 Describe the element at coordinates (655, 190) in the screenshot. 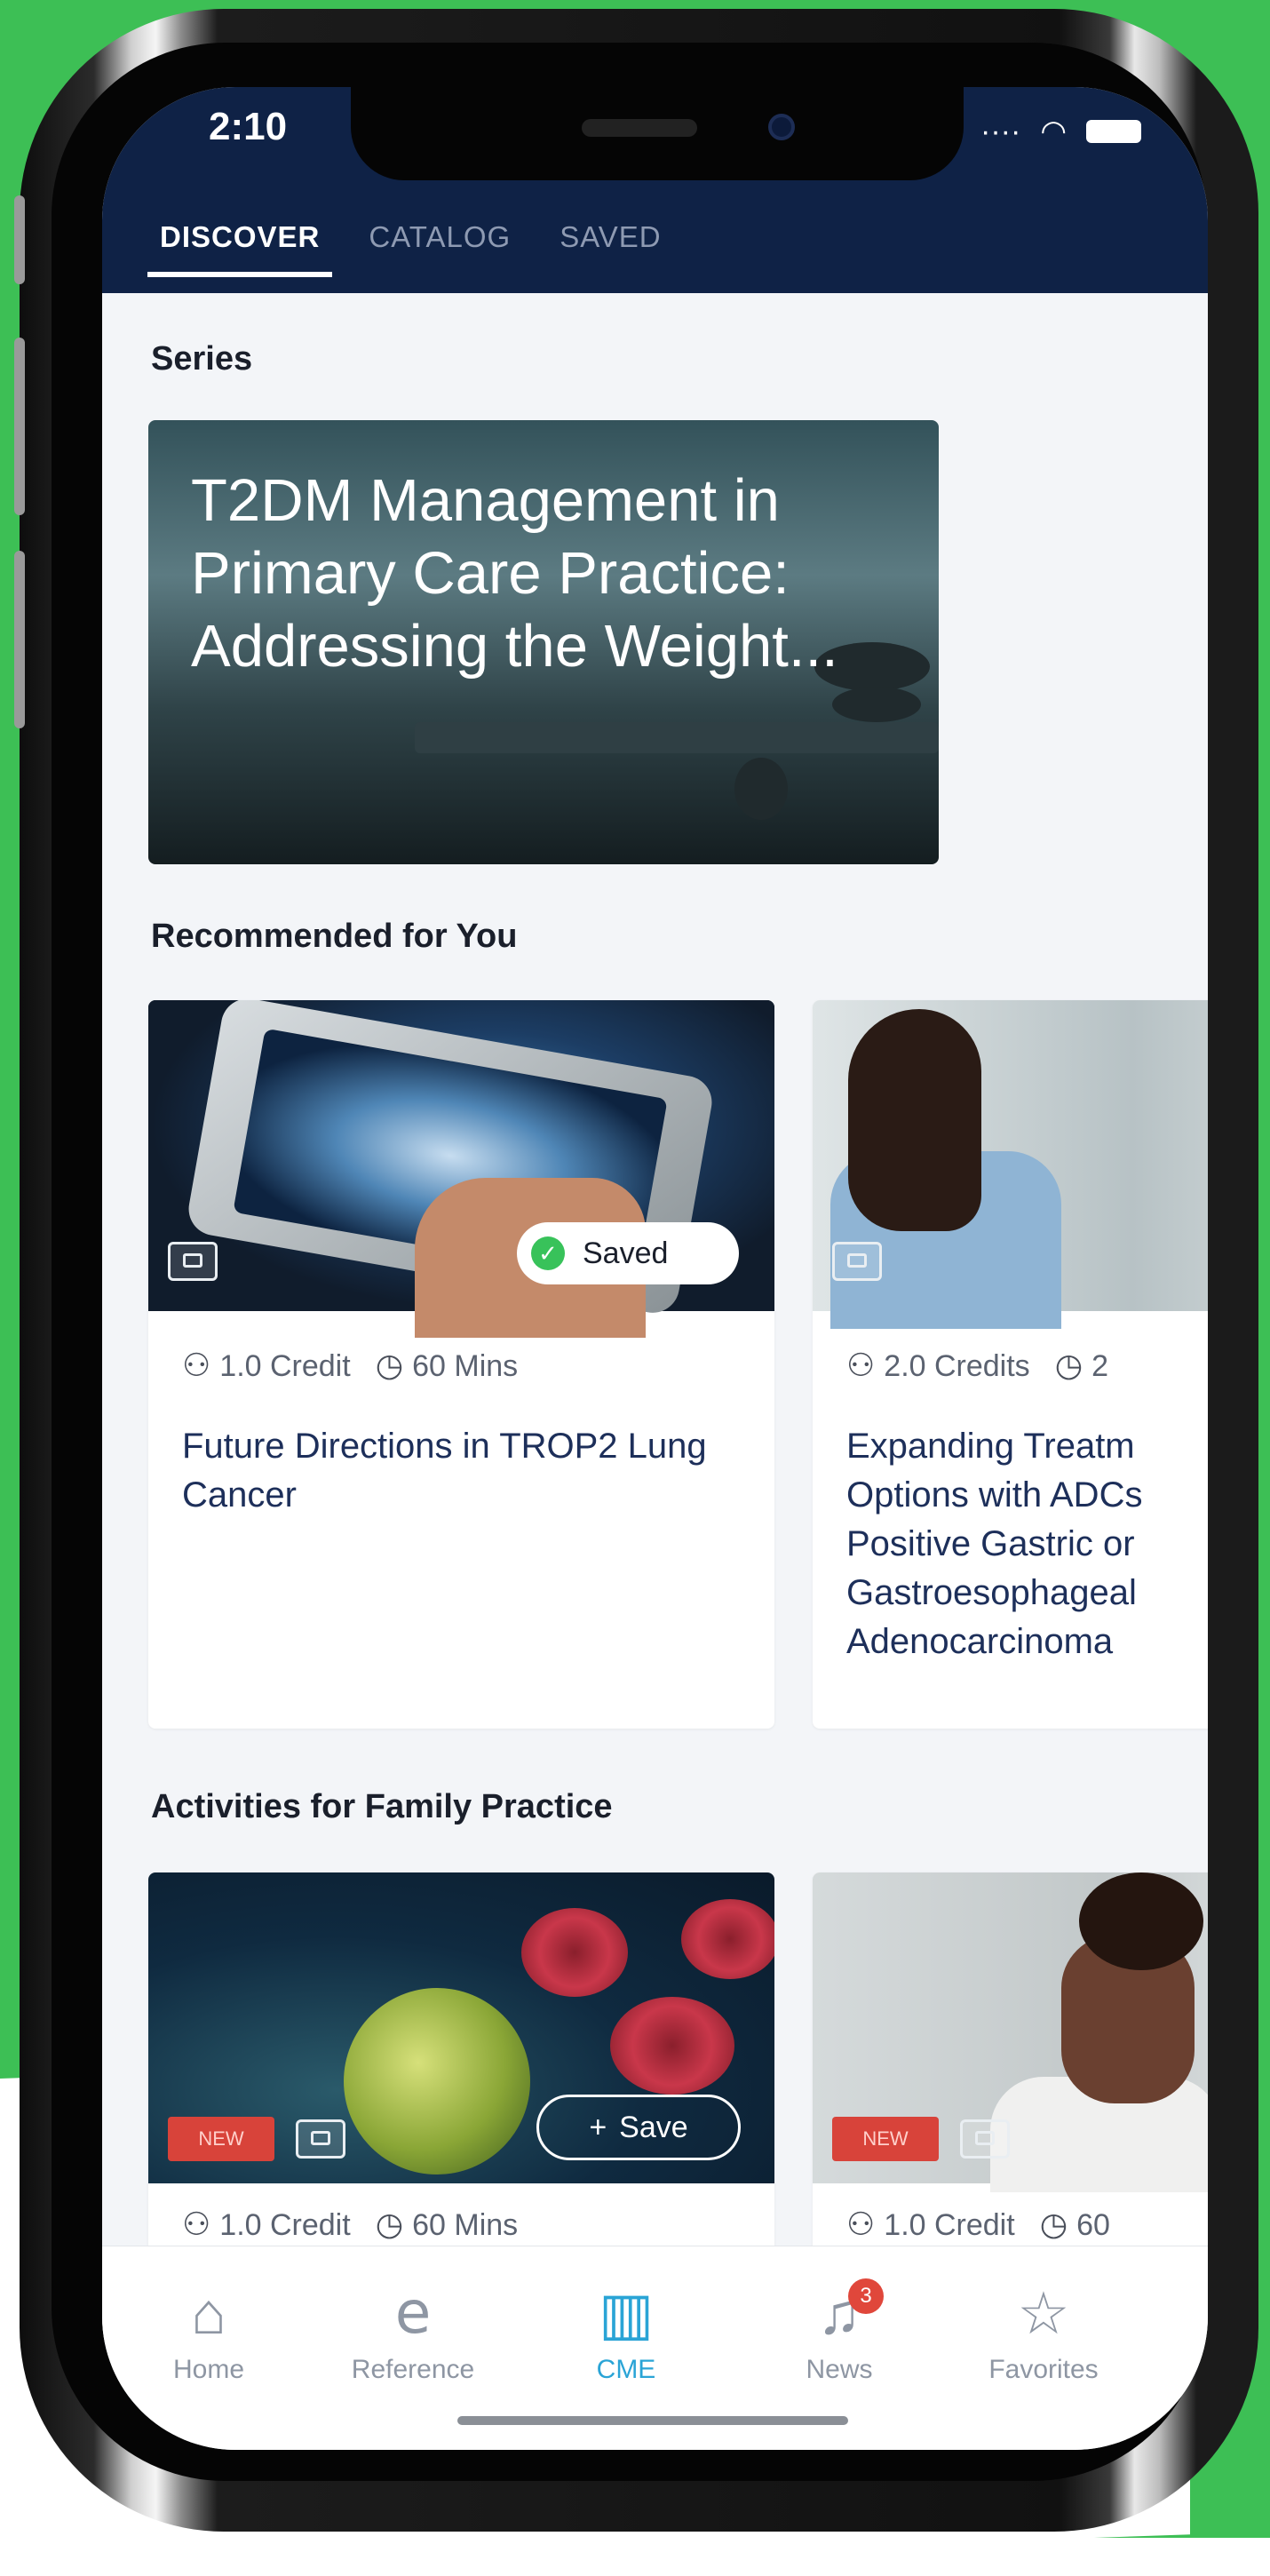

I see `app-header: 2:10 ···· ◠ DISCOVER CATALOG SAVED` at that location.